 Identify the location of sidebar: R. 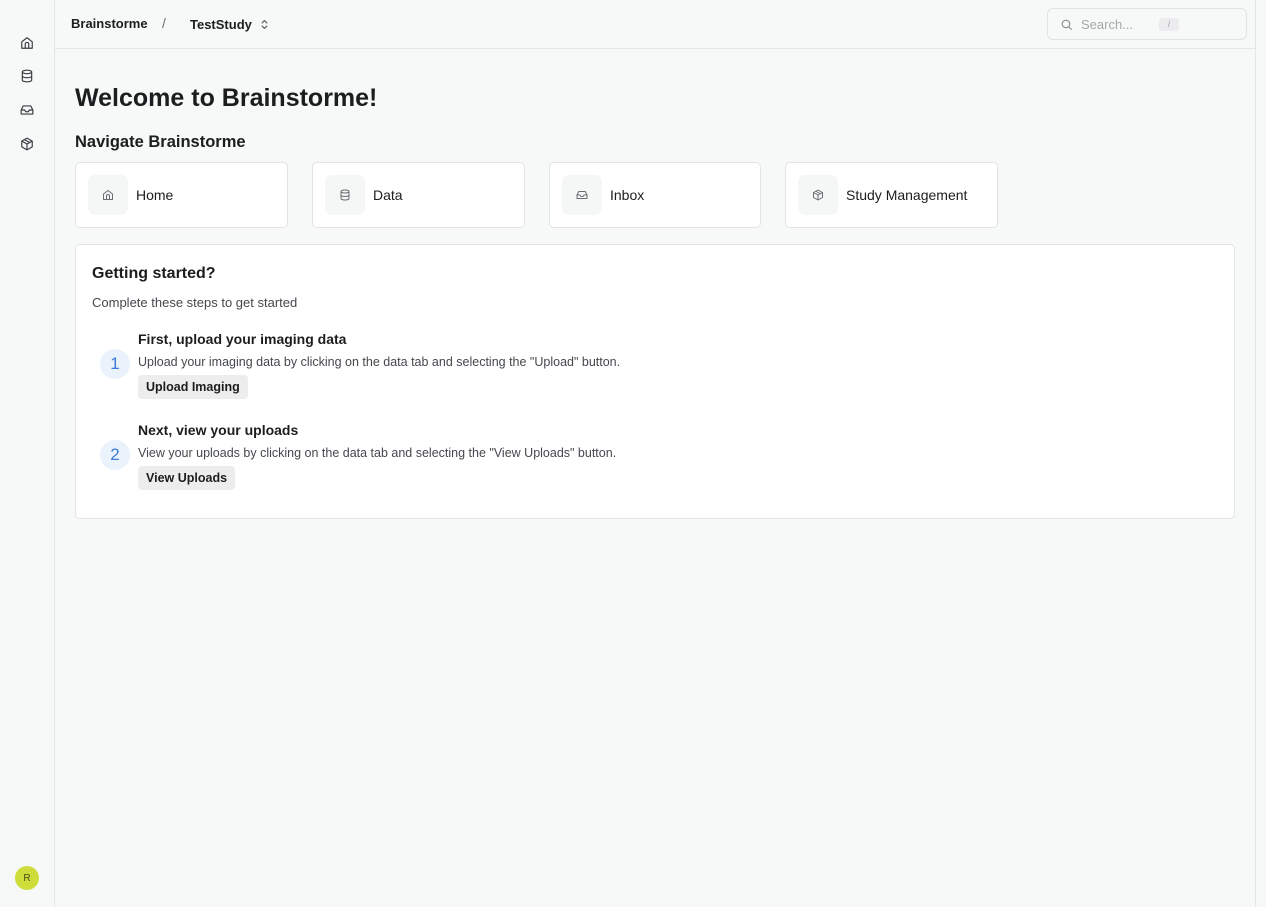
(27, 453).